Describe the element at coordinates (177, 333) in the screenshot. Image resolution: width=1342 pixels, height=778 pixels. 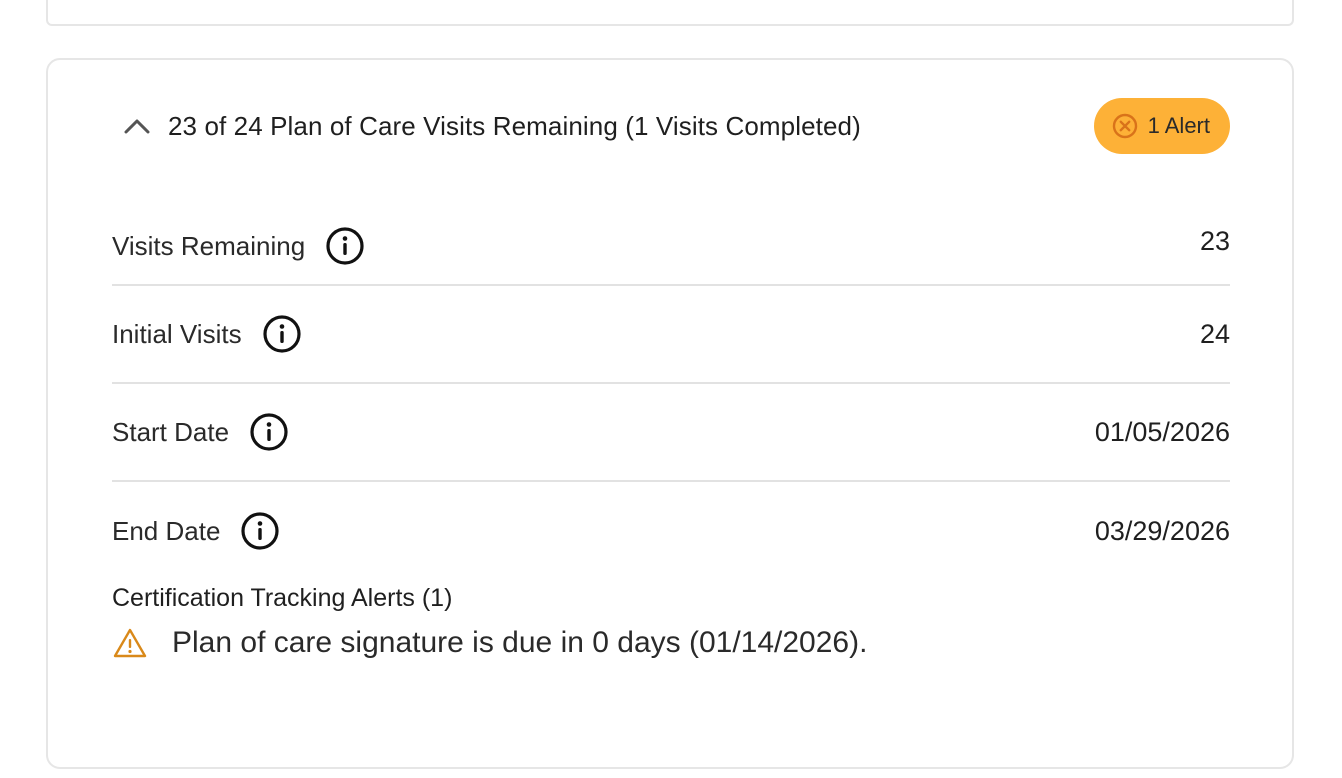
I see `row-label: Initial Visits` at that location.